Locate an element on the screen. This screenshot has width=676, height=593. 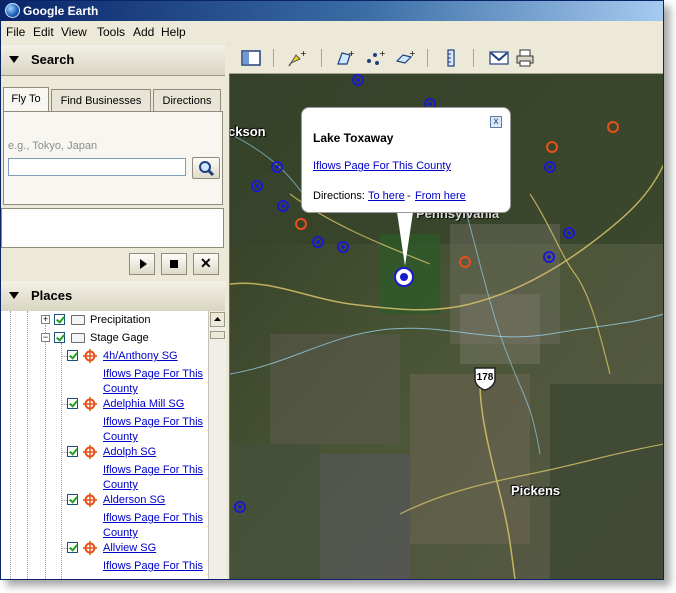
search-results-box is located at coordinates (112, 228).